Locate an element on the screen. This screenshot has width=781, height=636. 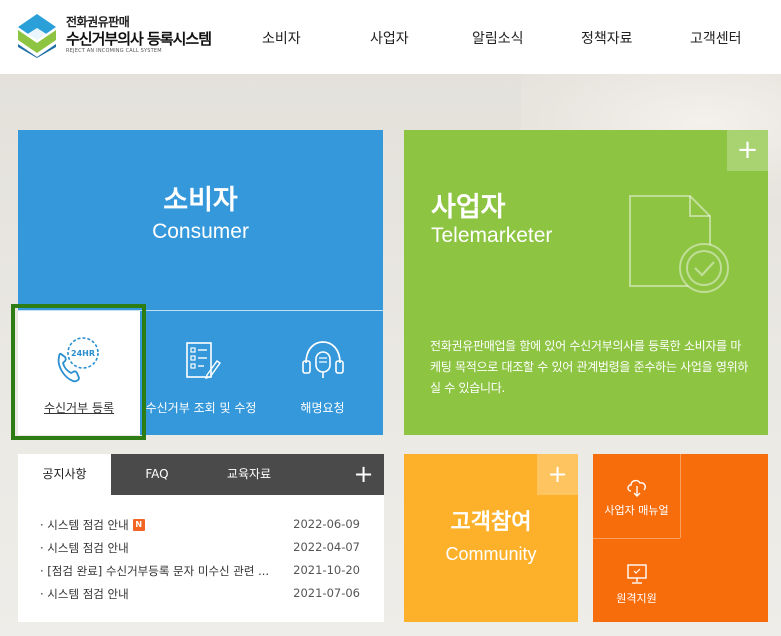
inquire-modify-label: 수신거부 조회 및 수정 is located at coordinates (201, 408).